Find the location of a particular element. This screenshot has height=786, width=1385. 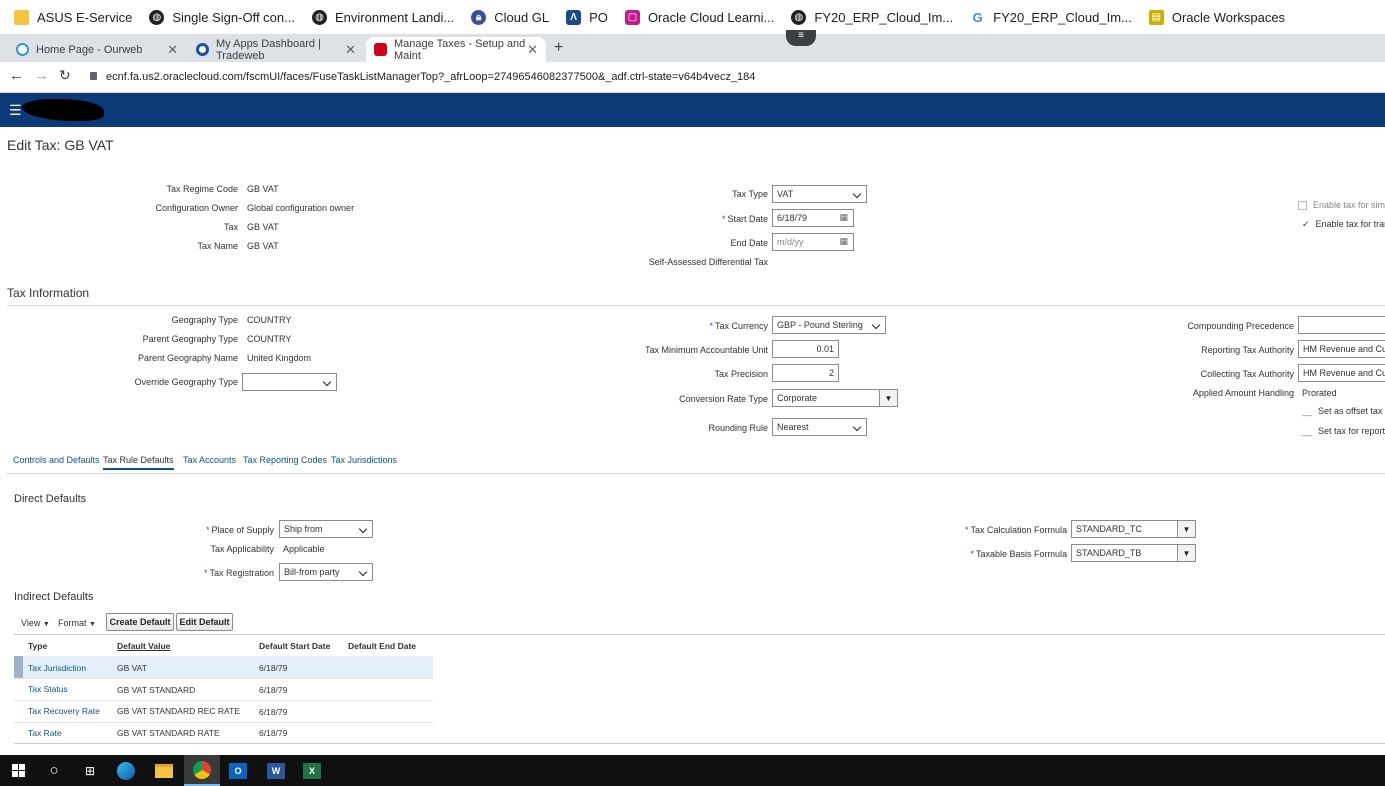

tax-registration-label: * Tax Registration is located at coordinates (238, 573).